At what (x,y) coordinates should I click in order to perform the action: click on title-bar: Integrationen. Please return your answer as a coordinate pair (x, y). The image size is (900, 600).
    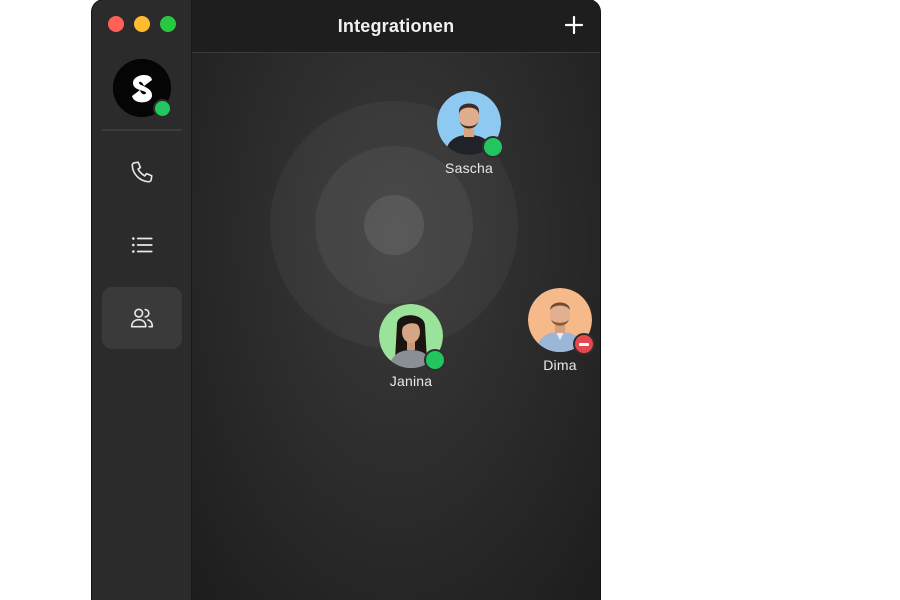
    Looking at the image, I should click on (396, 26).